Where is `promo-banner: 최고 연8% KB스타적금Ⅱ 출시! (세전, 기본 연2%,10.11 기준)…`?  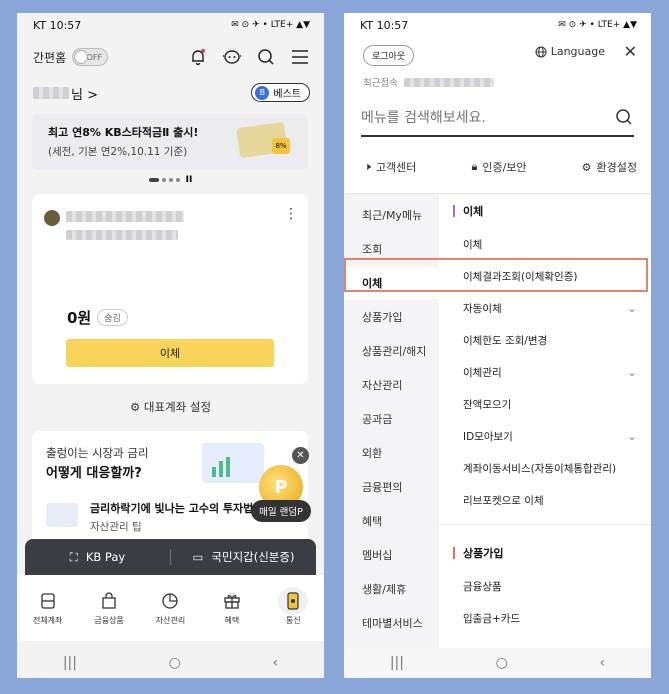 promo-banner: 최고 연8% KB스타적금Ⅱ 출시! (세전, 기본 연2%,10.11 기준)… is located at coordinates (170, 142).